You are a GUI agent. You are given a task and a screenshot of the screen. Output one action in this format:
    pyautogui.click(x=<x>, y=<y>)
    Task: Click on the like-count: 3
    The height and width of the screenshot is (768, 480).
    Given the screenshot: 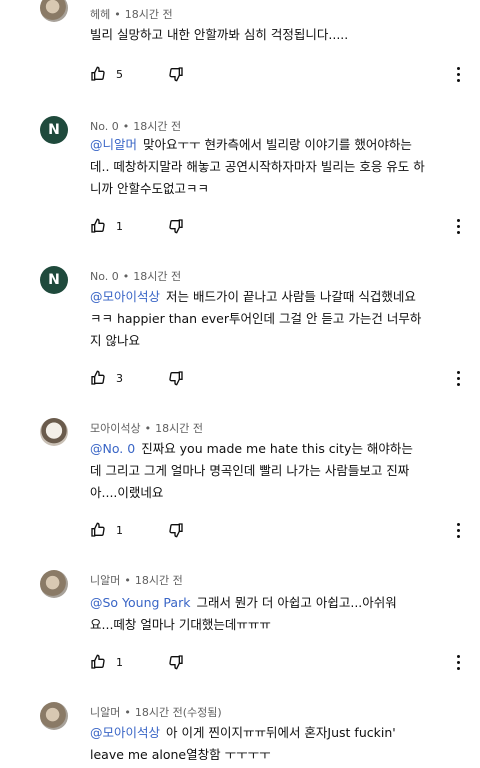 What is the action you would take?
    pyautogui.click(x=119, y=378)
    